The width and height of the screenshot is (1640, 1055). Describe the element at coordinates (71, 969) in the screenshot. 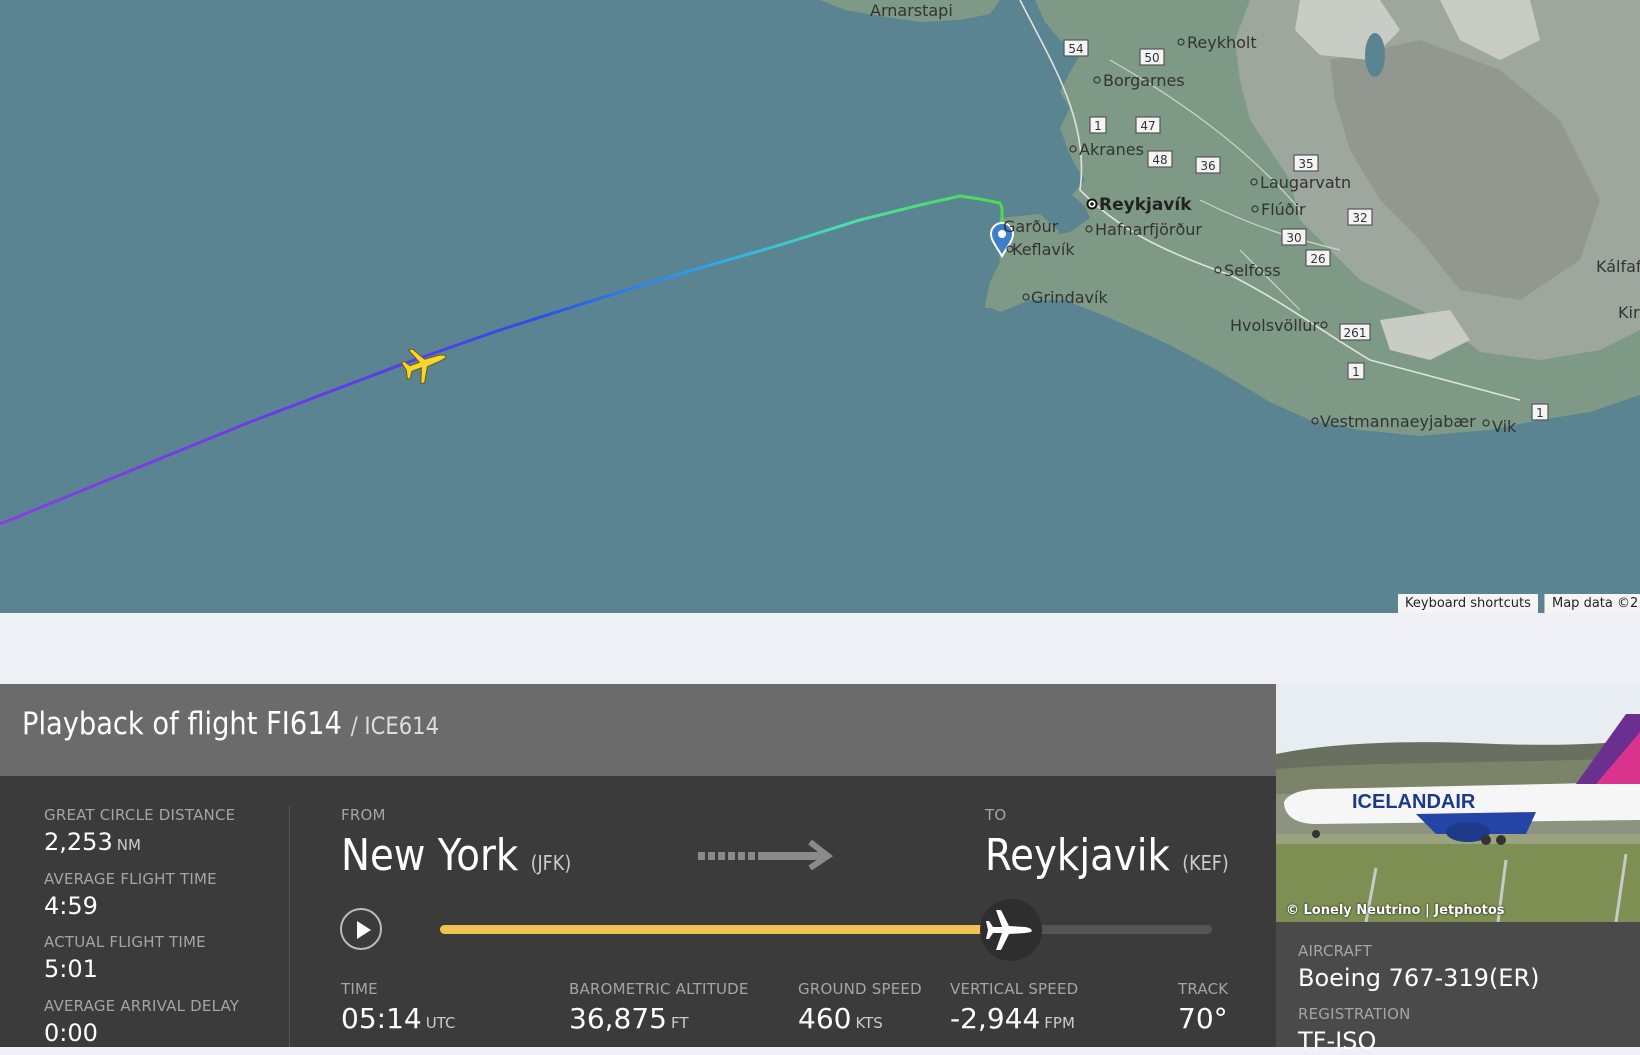

I see `actual-flight-time-value: 5:01` at that location.